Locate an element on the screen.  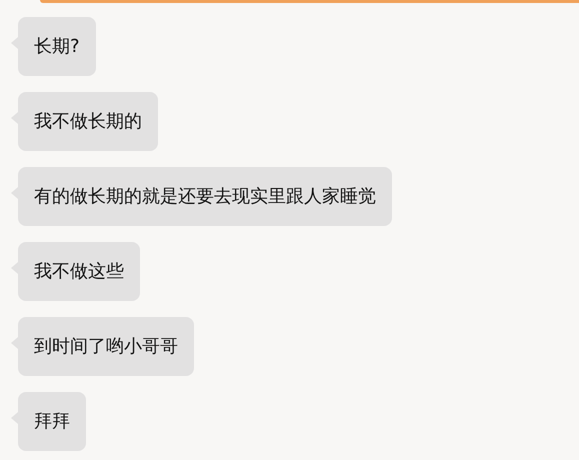
message-text: 有的做长期的就是还要去现实里跟人家睡觉 is located at coordinates (205, 196).